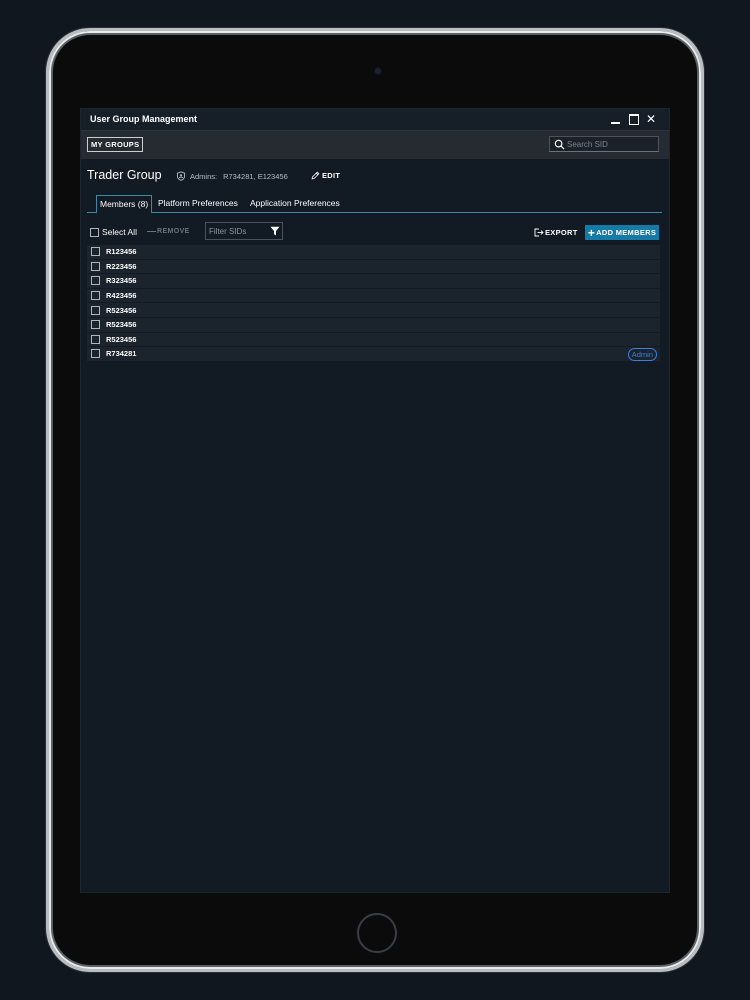 This screenshot has height=1000, width=750. What do you see at coordinates (559, 144) in the screenshot?
I see `search-icon` at bounding box center [559, 144].